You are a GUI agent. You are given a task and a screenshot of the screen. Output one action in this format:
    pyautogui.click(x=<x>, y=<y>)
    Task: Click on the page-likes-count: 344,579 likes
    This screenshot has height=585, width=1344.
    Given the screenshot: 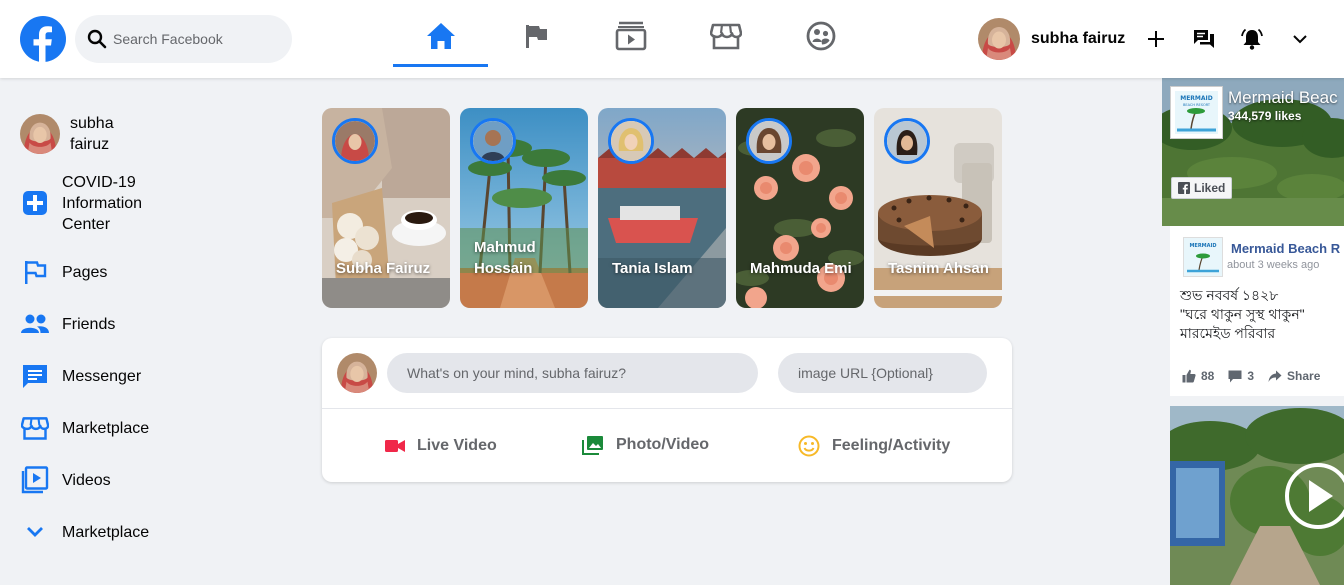 What is the action you would take?
    pyautogui.click(x=1265, y=116)
    